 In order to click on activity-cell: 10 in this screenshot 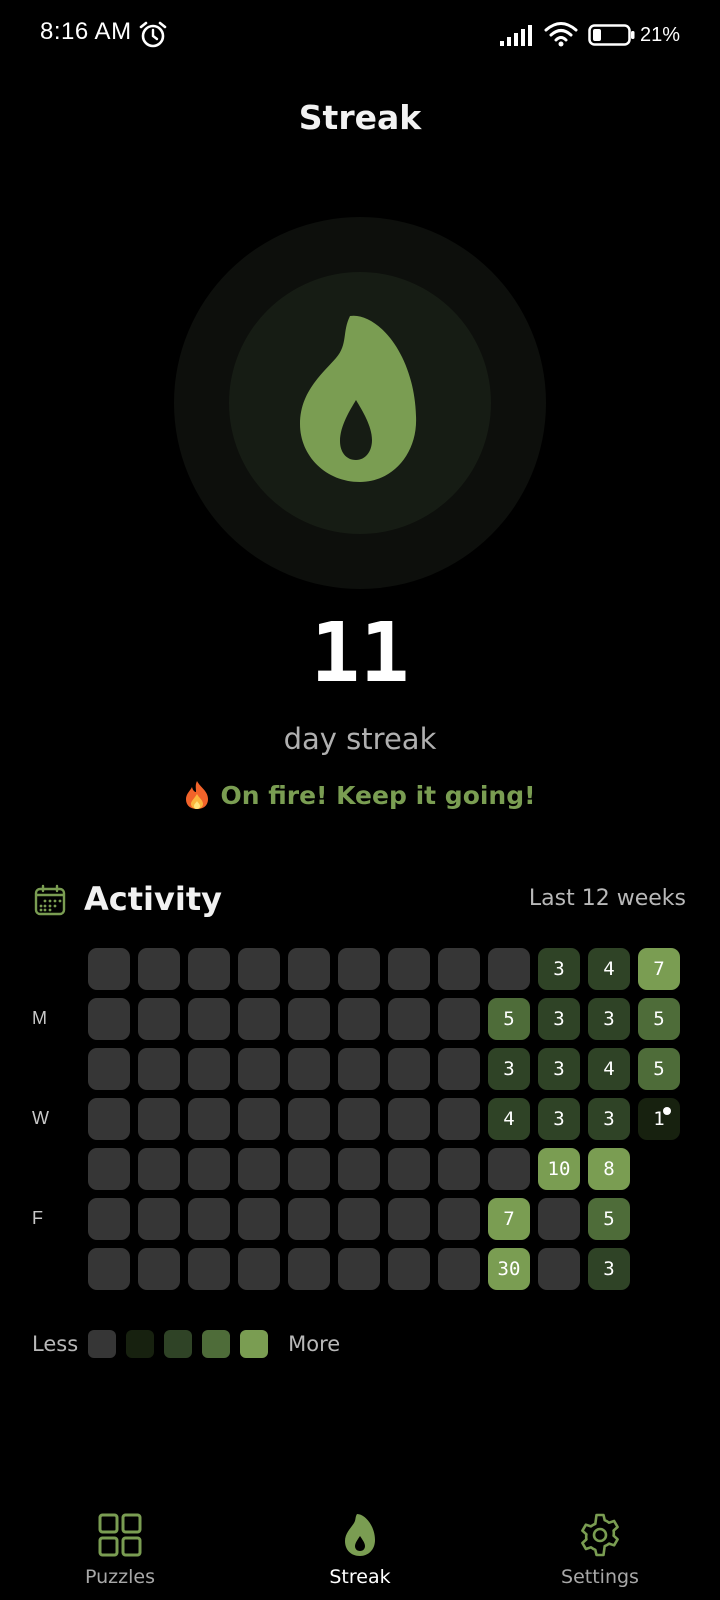, I will do `click(559, 1169)`.